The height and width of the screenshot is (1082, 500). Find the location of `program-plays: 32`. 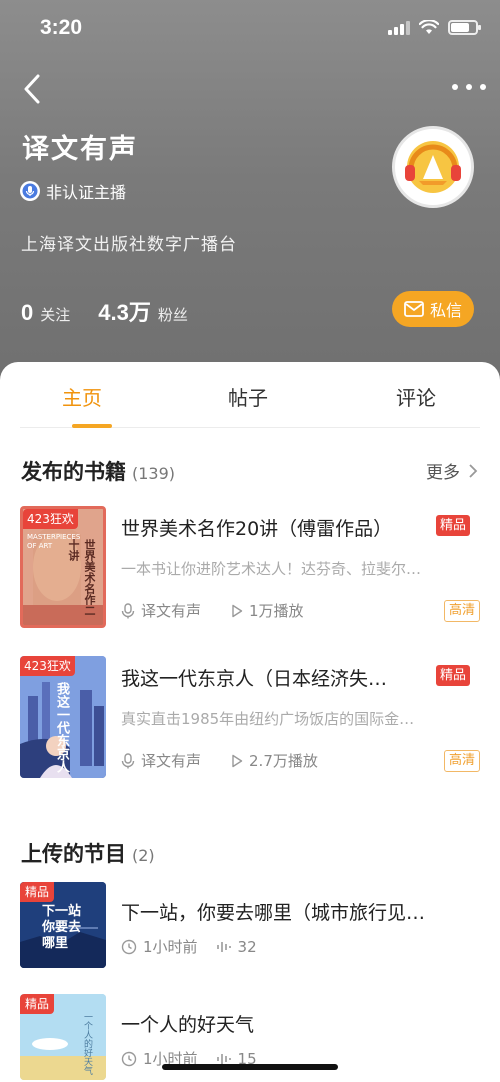

program-plays: 32 is located at coordinates (236, 947).